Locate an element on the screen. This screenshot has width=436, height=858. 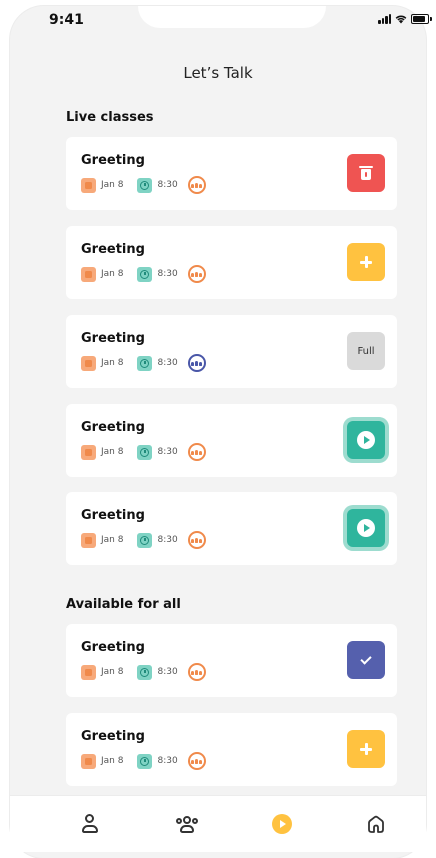
tab-profile is located at coordinates (90, 824).